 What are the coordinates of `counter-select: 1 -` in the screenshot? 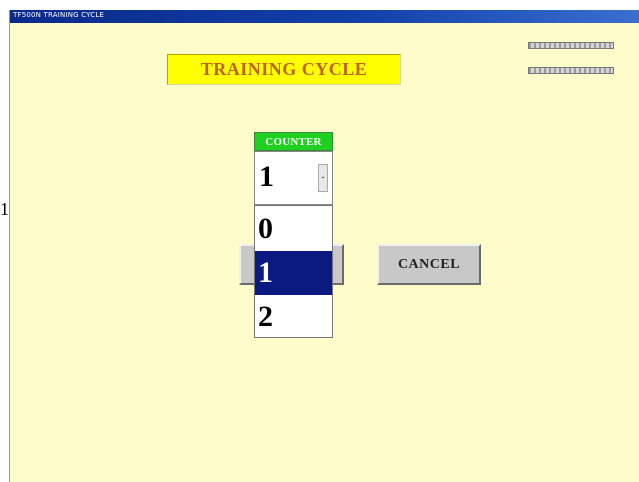 It's located at (293, 178).